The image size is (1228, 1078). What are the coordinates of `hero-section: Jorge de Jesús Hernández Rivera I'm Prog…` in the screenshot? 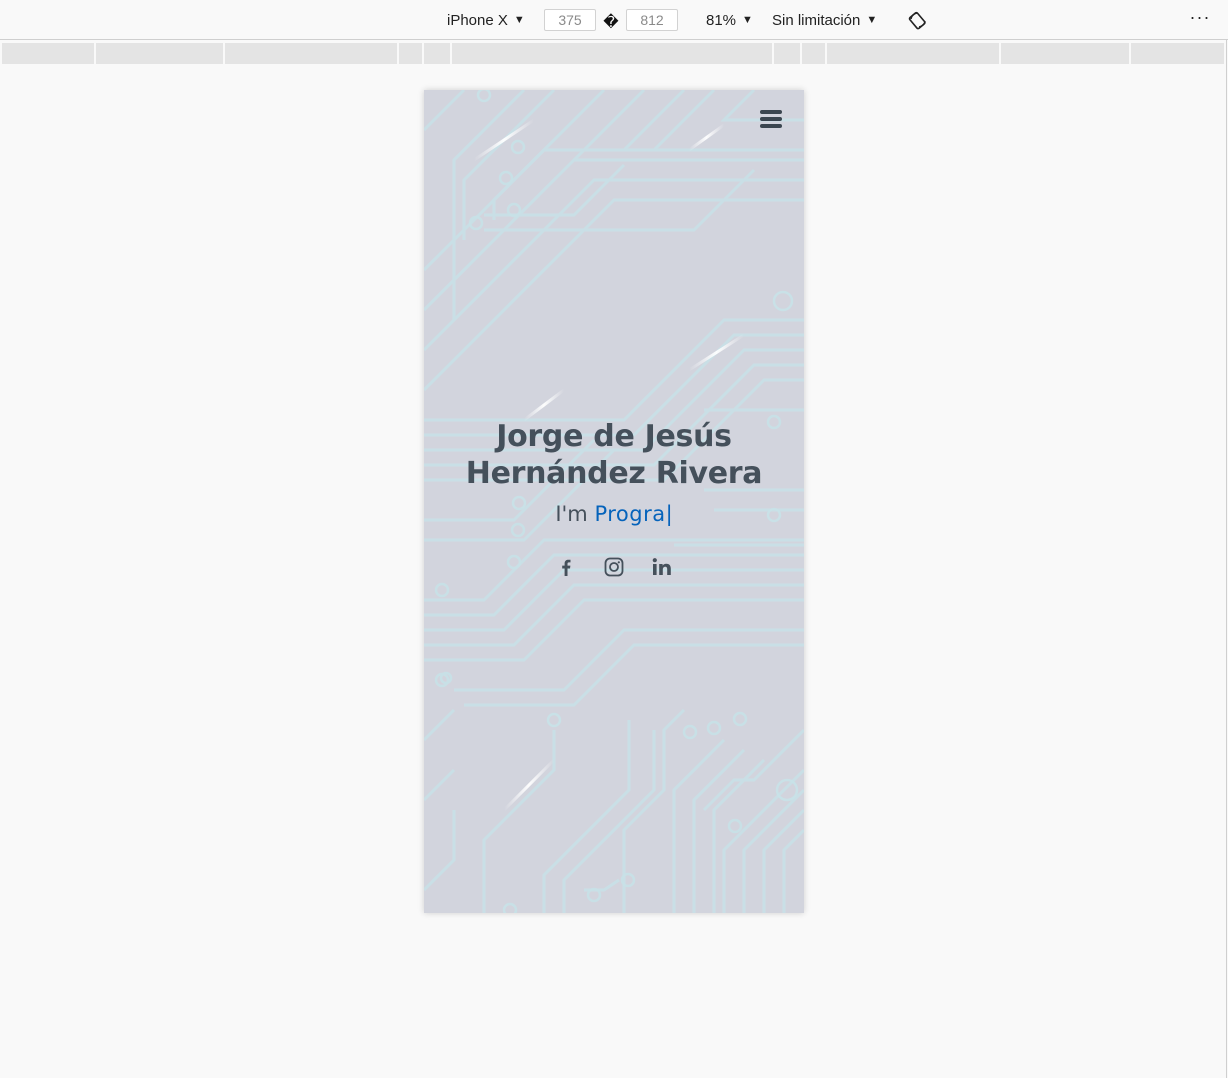 It's located at (614, 473).